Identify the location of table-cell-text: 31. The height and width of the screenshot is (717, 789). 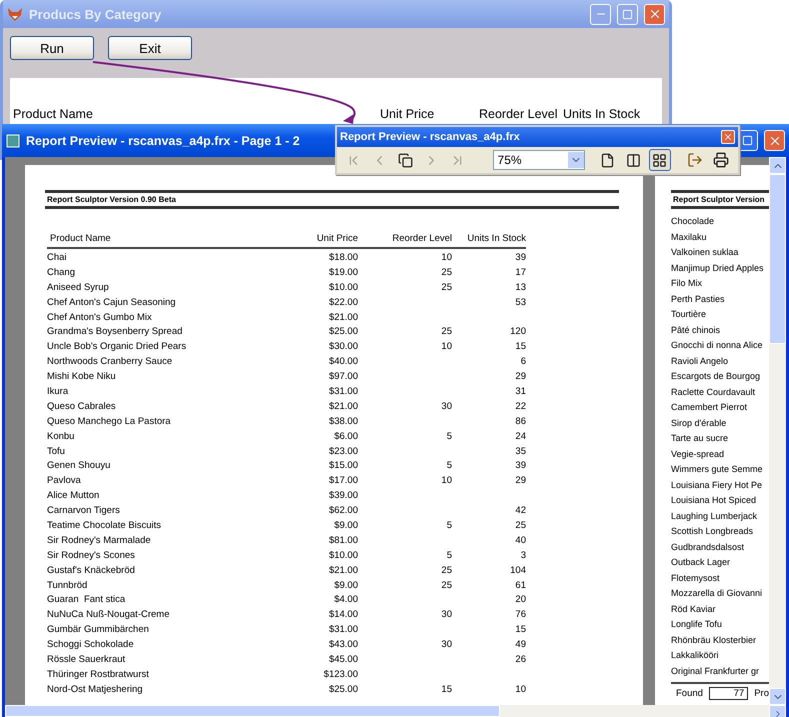
(520, 392).